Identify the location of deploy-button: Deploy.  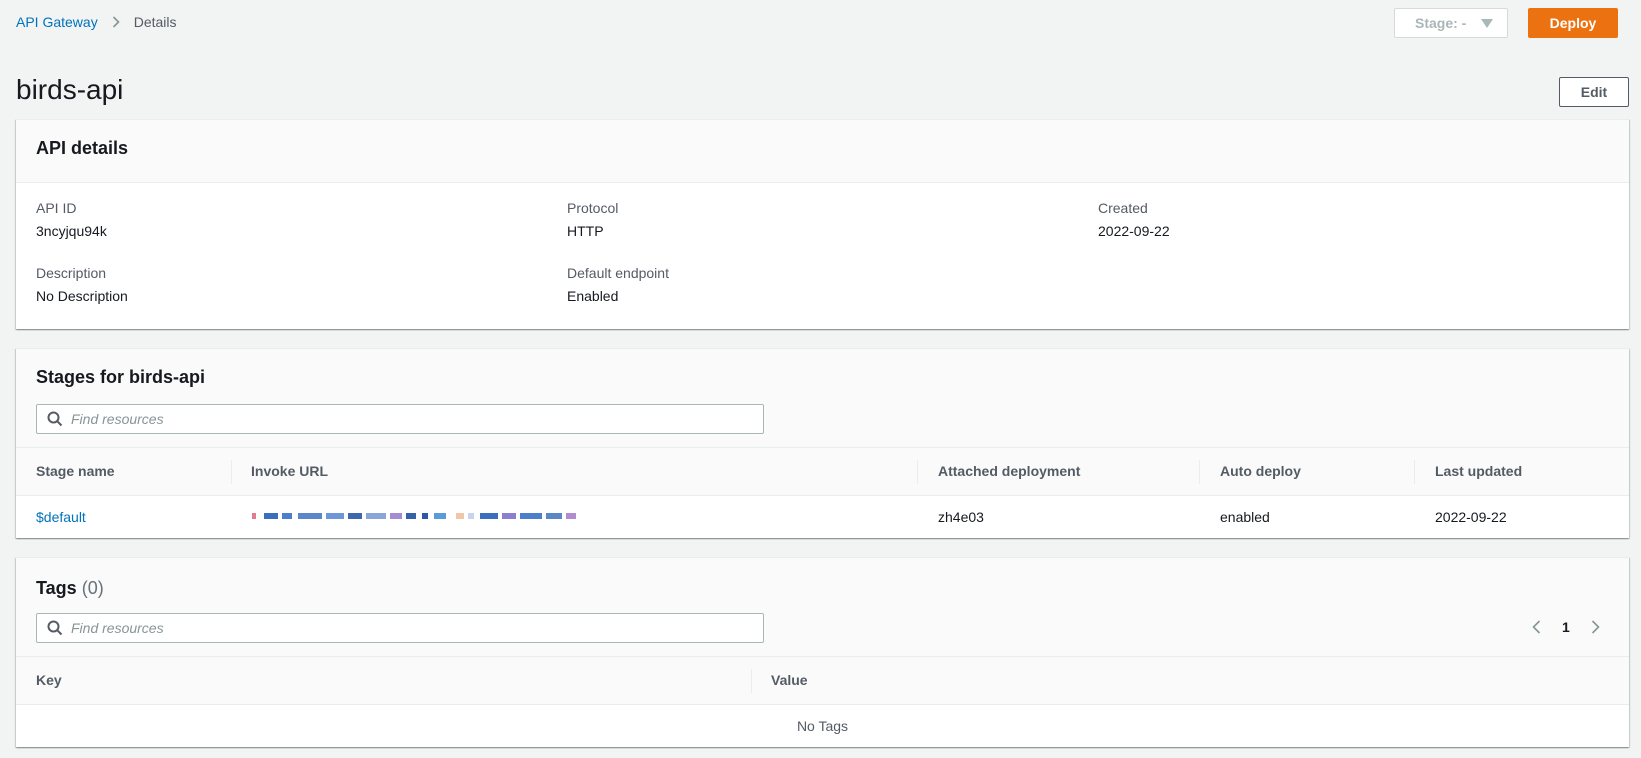
(1573, 23).